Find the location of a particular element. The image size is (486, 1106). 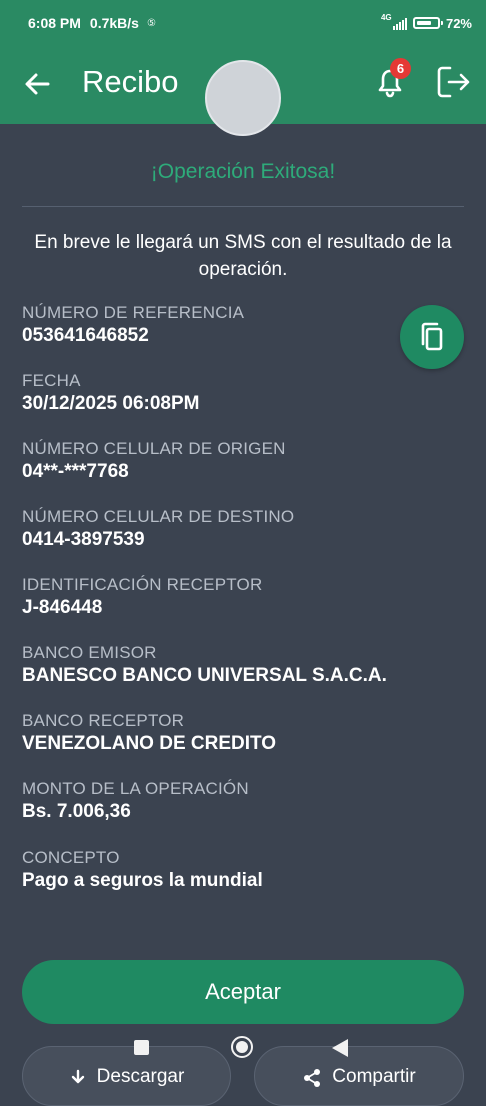

field-value: Pago a seguros la mundial is located at coordinates (142, 880).